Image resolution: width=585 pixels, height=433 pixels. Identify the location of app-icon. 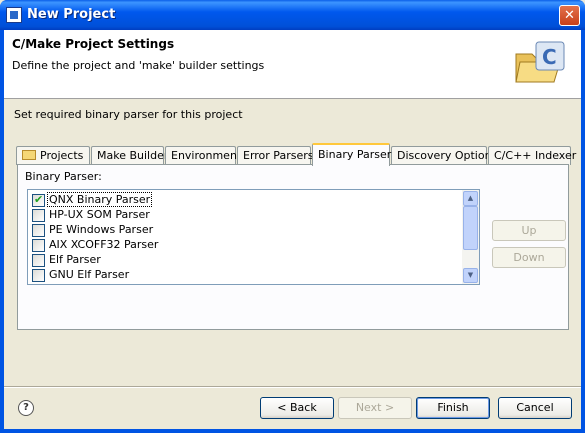
(14, 15).